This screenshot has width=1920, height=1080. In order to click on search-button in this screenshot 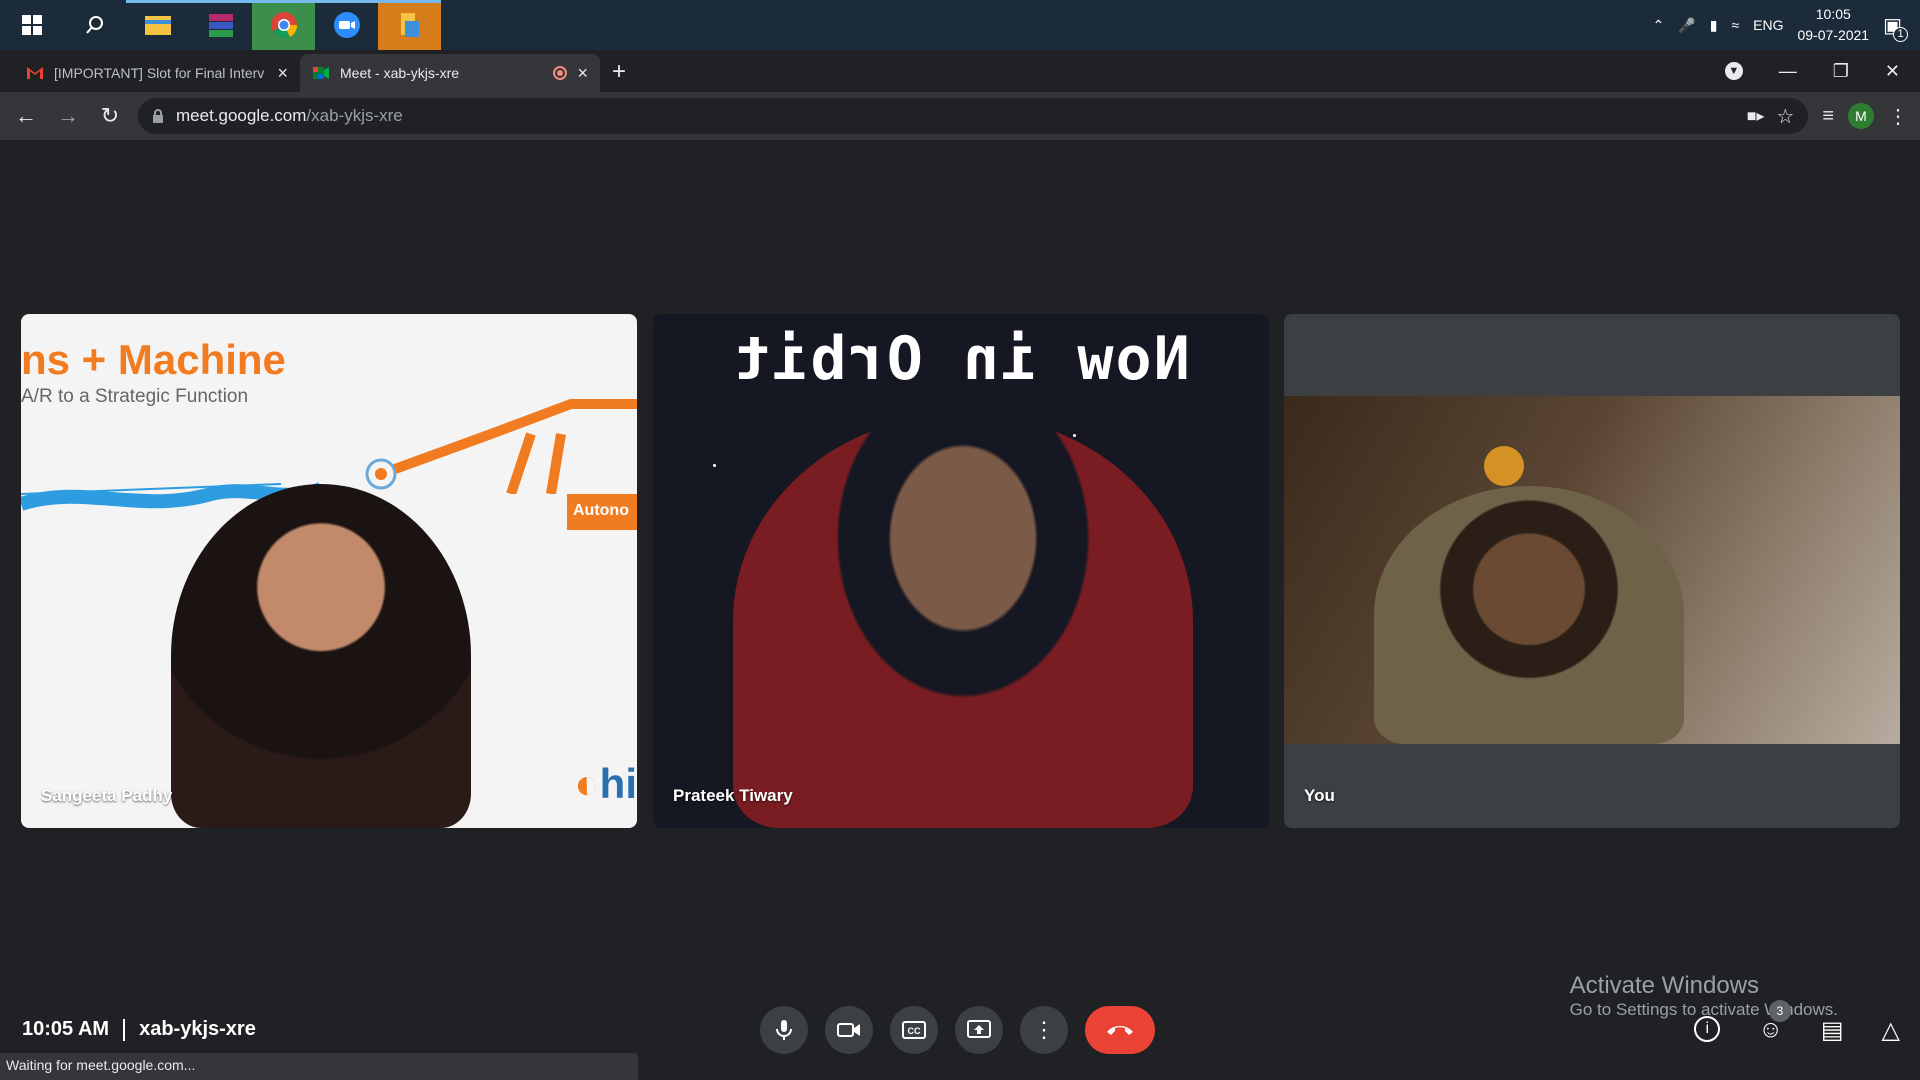, I will do `click(94, 25)`.